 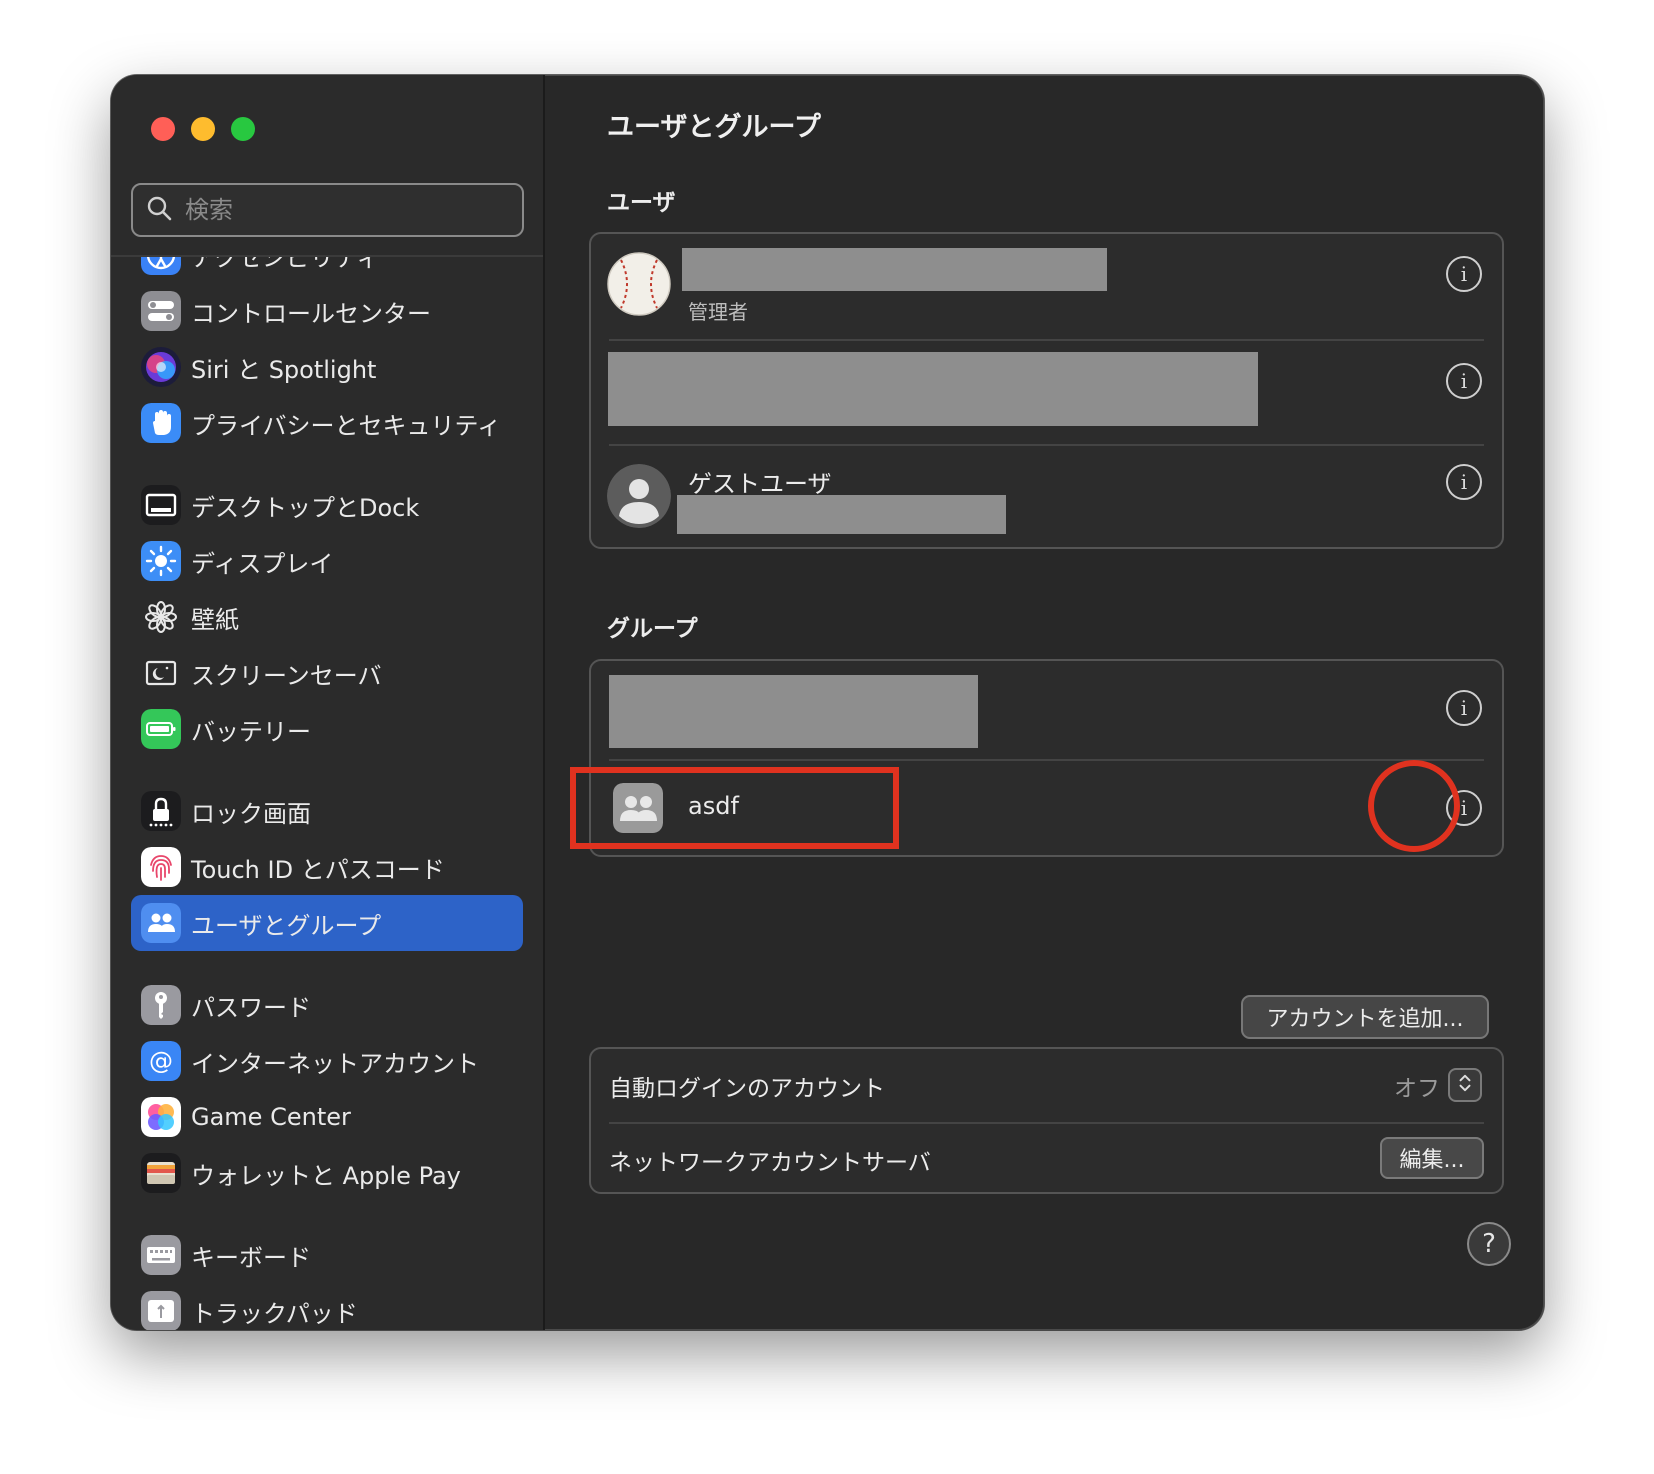 What do you see at coordinates (327, 617) in the screenshot?
I see `sidebar-item-wallpaper: 壁紙` at bounding box center [327, 617].